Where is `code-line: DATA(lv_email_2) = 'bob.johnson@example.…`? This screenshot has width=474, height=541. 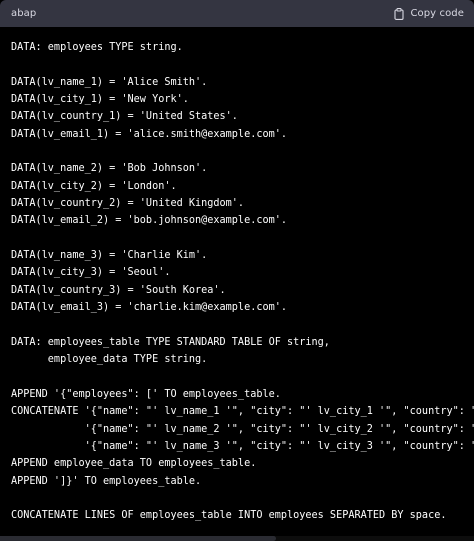
code-line: DATA(lv_email_2) = 'bob.johnson@example.… is located at coordinates (149, 221).